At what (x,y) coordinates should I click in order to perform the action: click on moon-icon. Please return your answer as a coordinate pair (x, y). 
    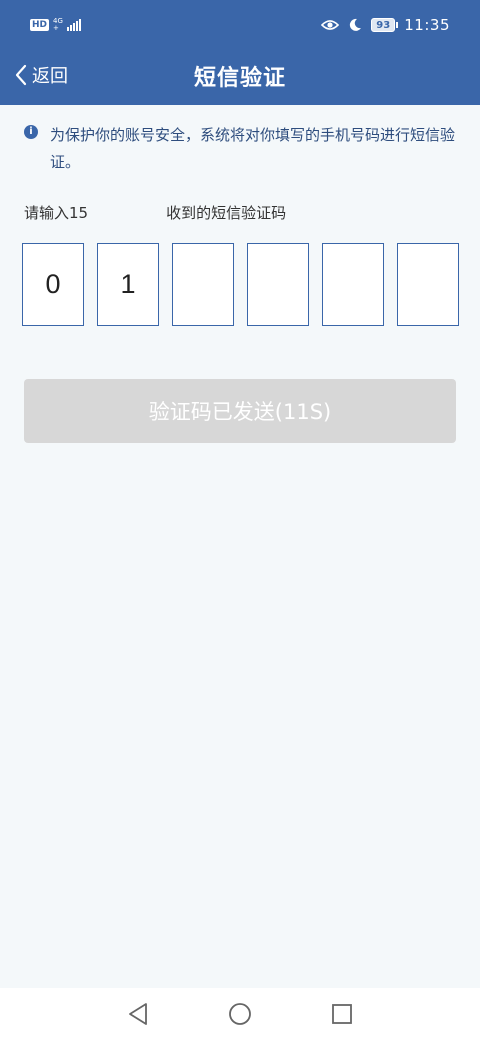
    Looking at the image, I should click on (356, 24).